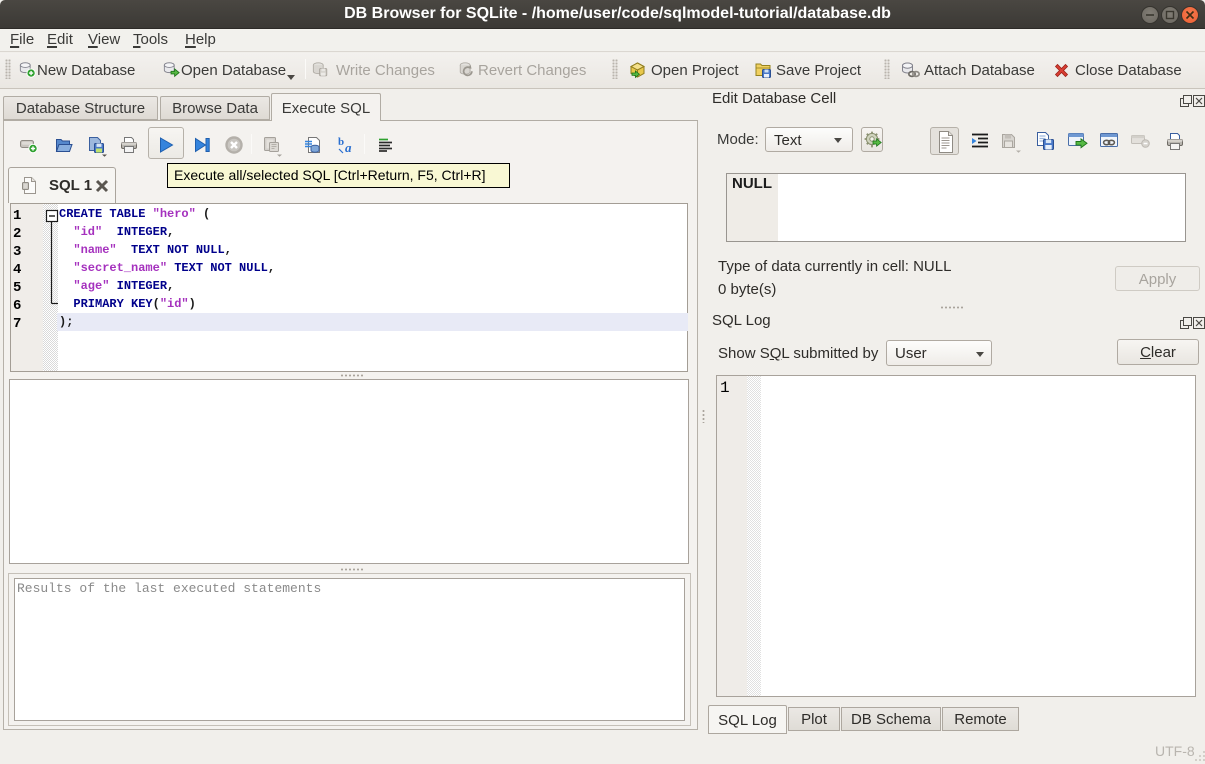 The height and width of the screenshot is (764, 1205). Describe the element at coordinates (341, 142) in the screenshot. I see `svg-text: b` at that location.